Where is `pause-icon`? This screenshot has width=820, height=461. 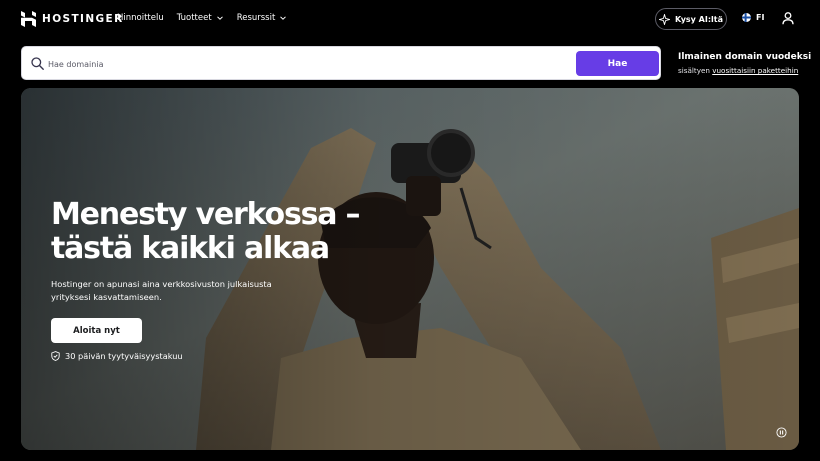 pause-icon is located at coordinates (781, 432).